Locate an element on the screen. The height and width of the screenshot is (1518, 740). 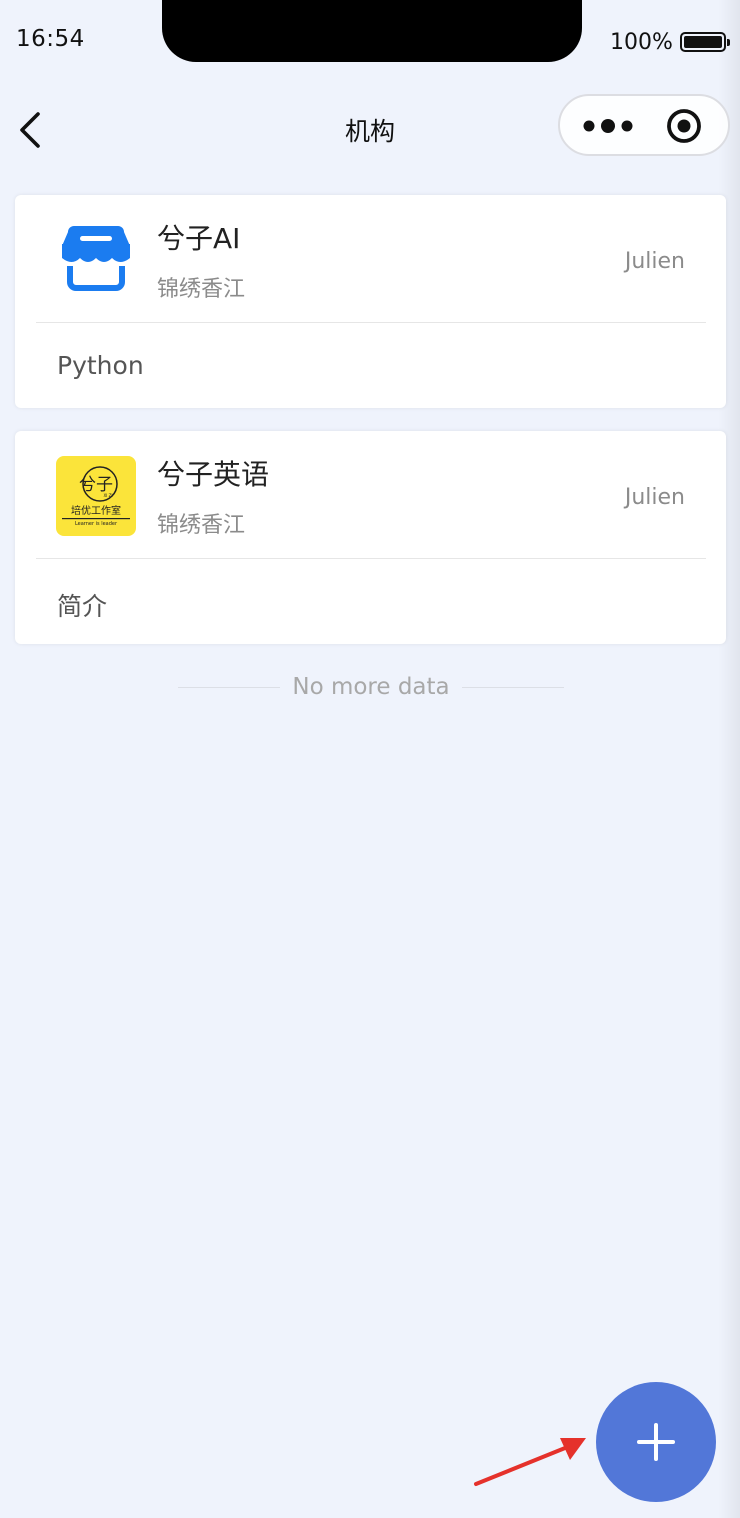
miniprogram-capsule is located at coordinates (644, 125).